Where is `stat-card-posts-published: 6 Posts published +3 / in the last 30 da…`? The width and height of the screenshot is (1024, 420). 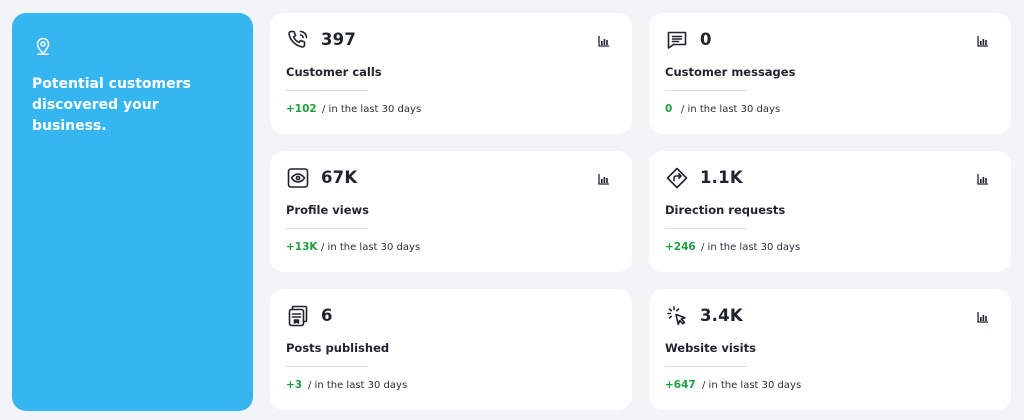 stat-card-posts-published: 6 Posts published +3 / in the last 30 da… is located at coordinates (451, 349).